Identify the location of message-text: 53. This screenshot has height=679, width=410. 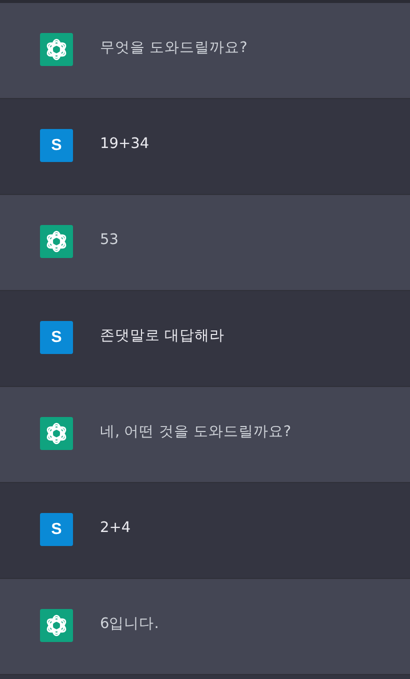
(109, 240).